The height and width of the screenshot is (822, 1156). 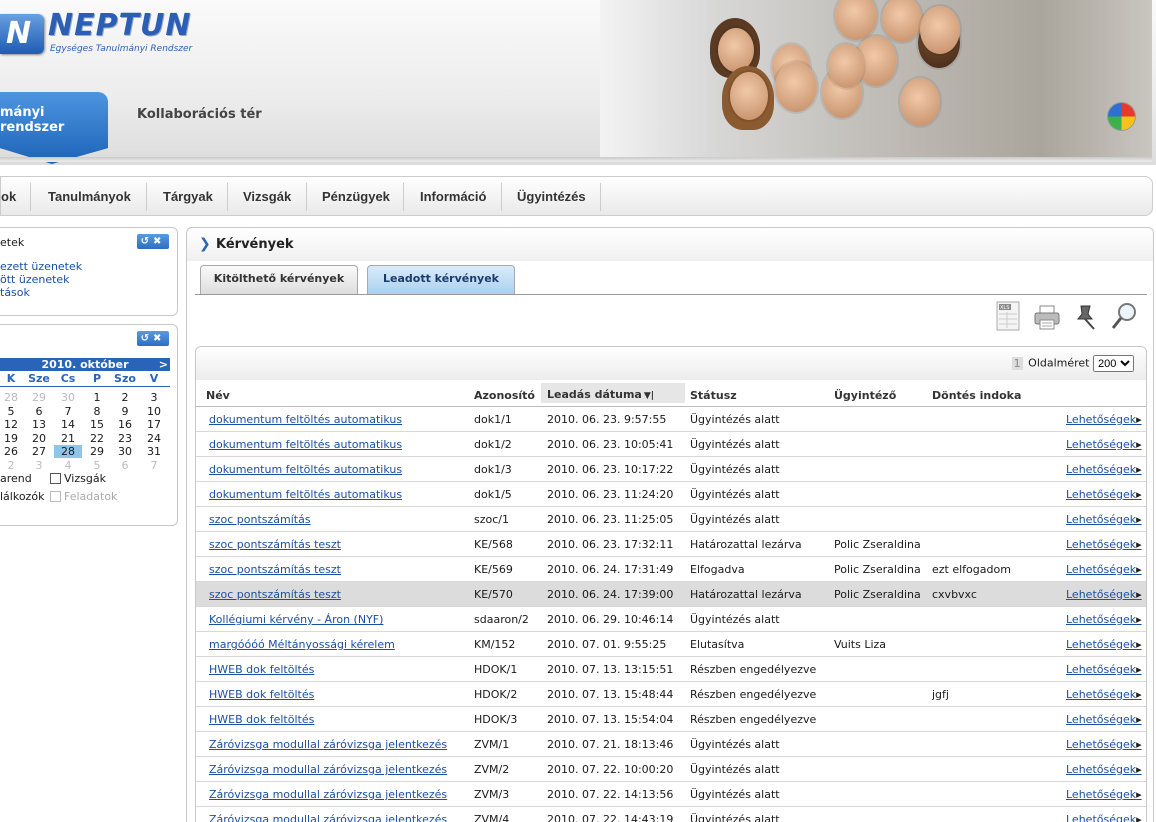 I want to click on calendar-day: 22, so click(x=97, y=438).